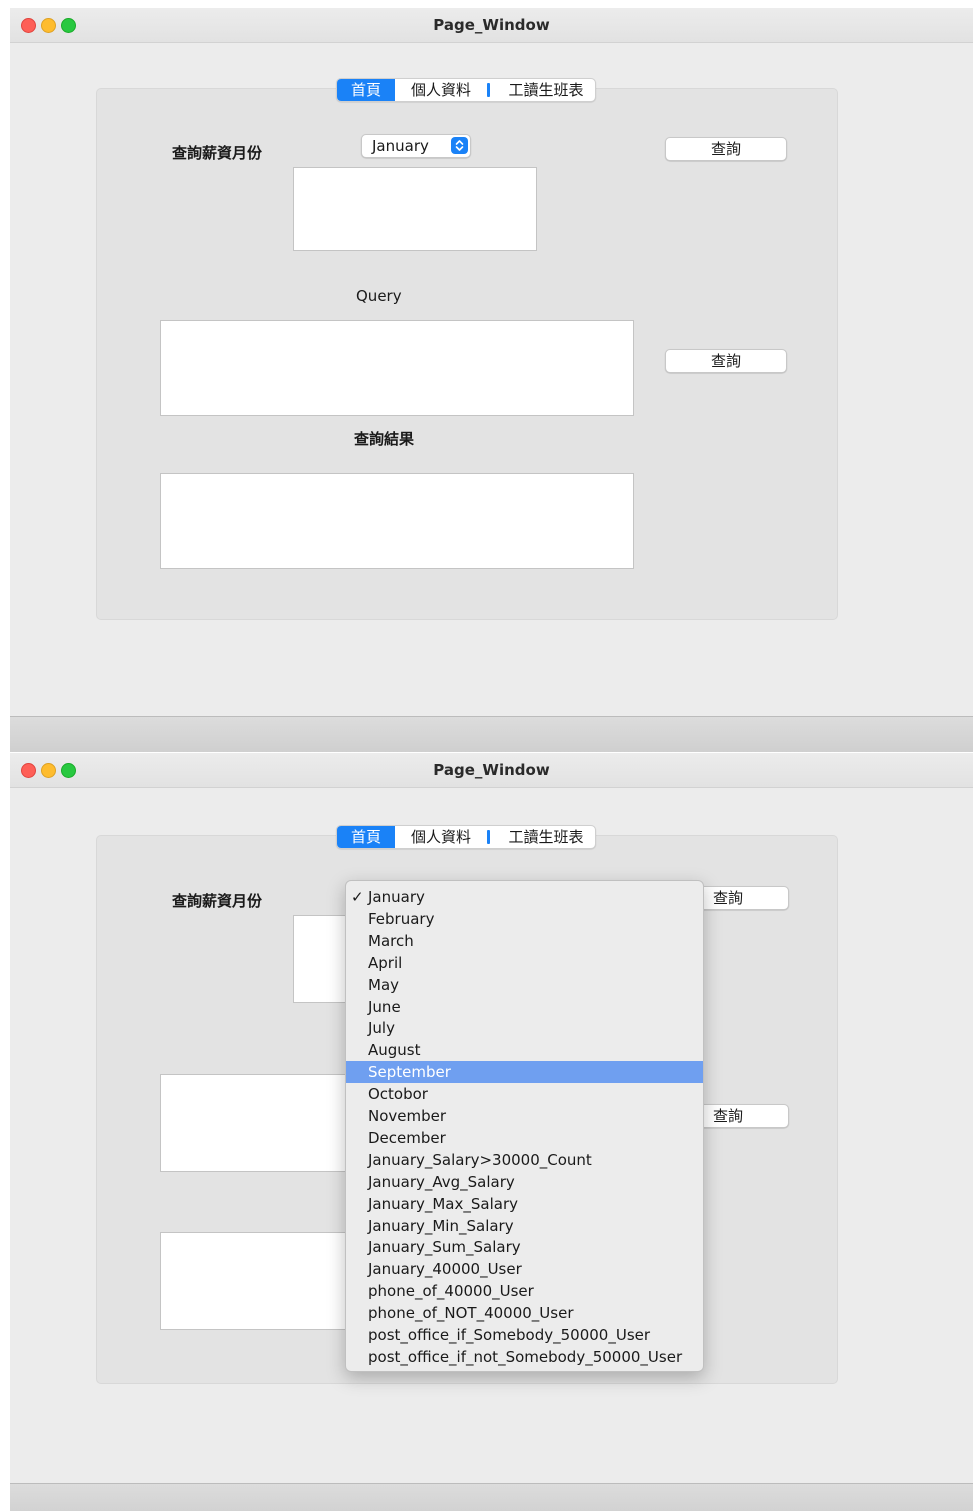 The height and width of the screenshot is (1511, 973). What do you see at coordinates (394, 1050) in the screenshot?
I see `menu-option-label: August` at bounding box center [394, 1050].